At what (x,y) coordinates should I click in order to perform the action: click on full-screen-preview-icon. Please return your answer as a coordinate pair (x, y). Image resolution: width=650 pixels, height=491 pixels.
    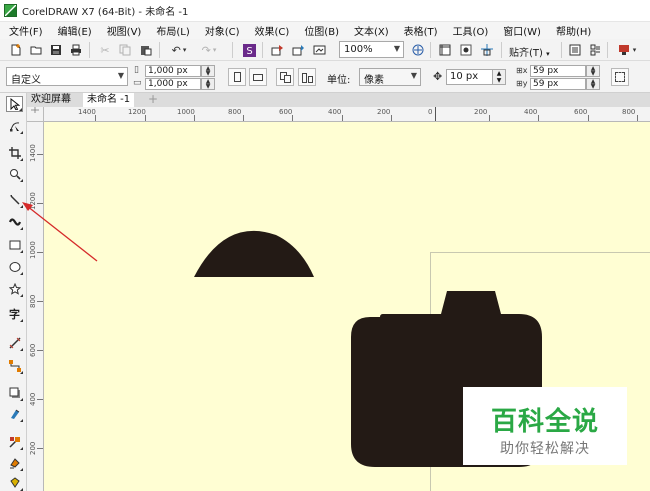
    Looking at the image, I should click on (418, 50).